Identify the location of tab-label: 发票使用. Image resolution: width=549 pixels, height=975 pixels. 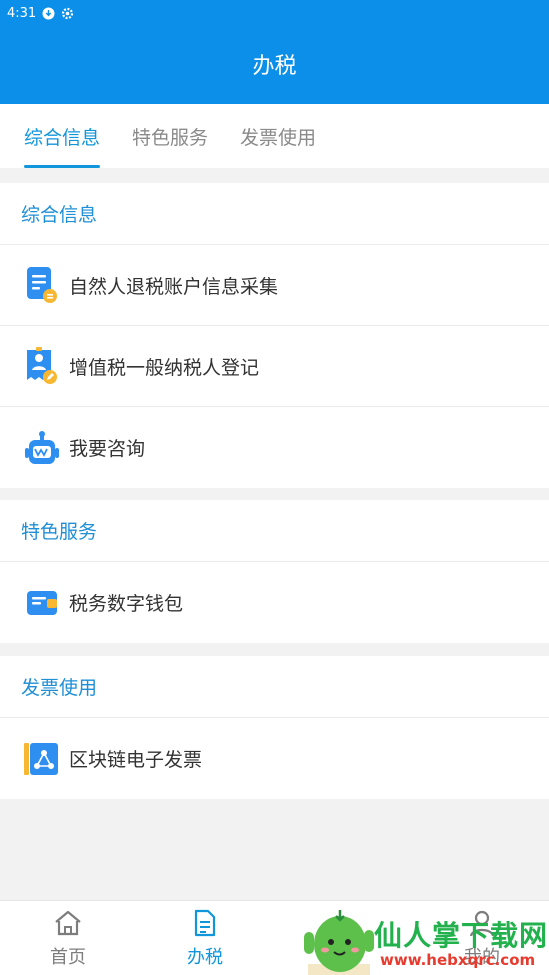
(278, 137).